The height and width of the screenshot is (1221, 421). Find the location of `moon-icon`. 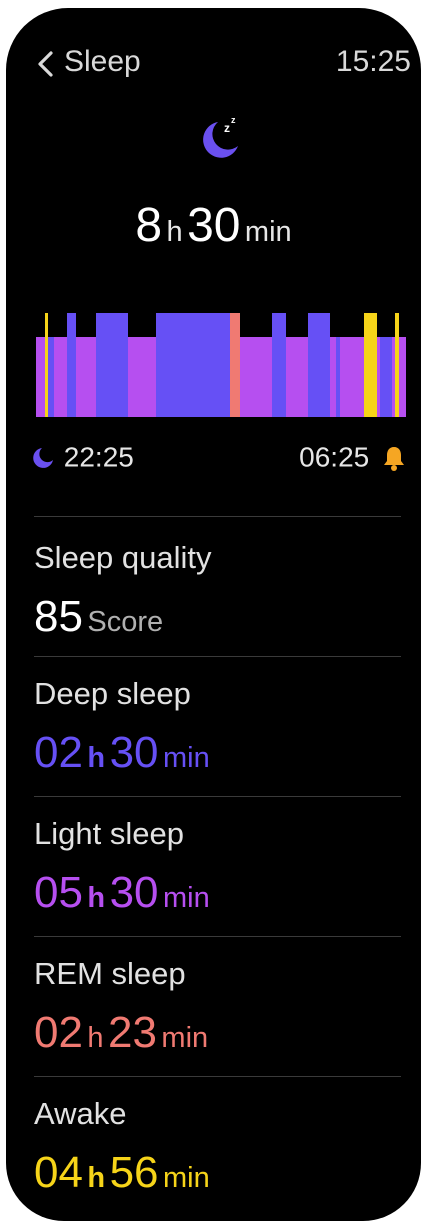

moon-icon is located at coordinates (43, 457).